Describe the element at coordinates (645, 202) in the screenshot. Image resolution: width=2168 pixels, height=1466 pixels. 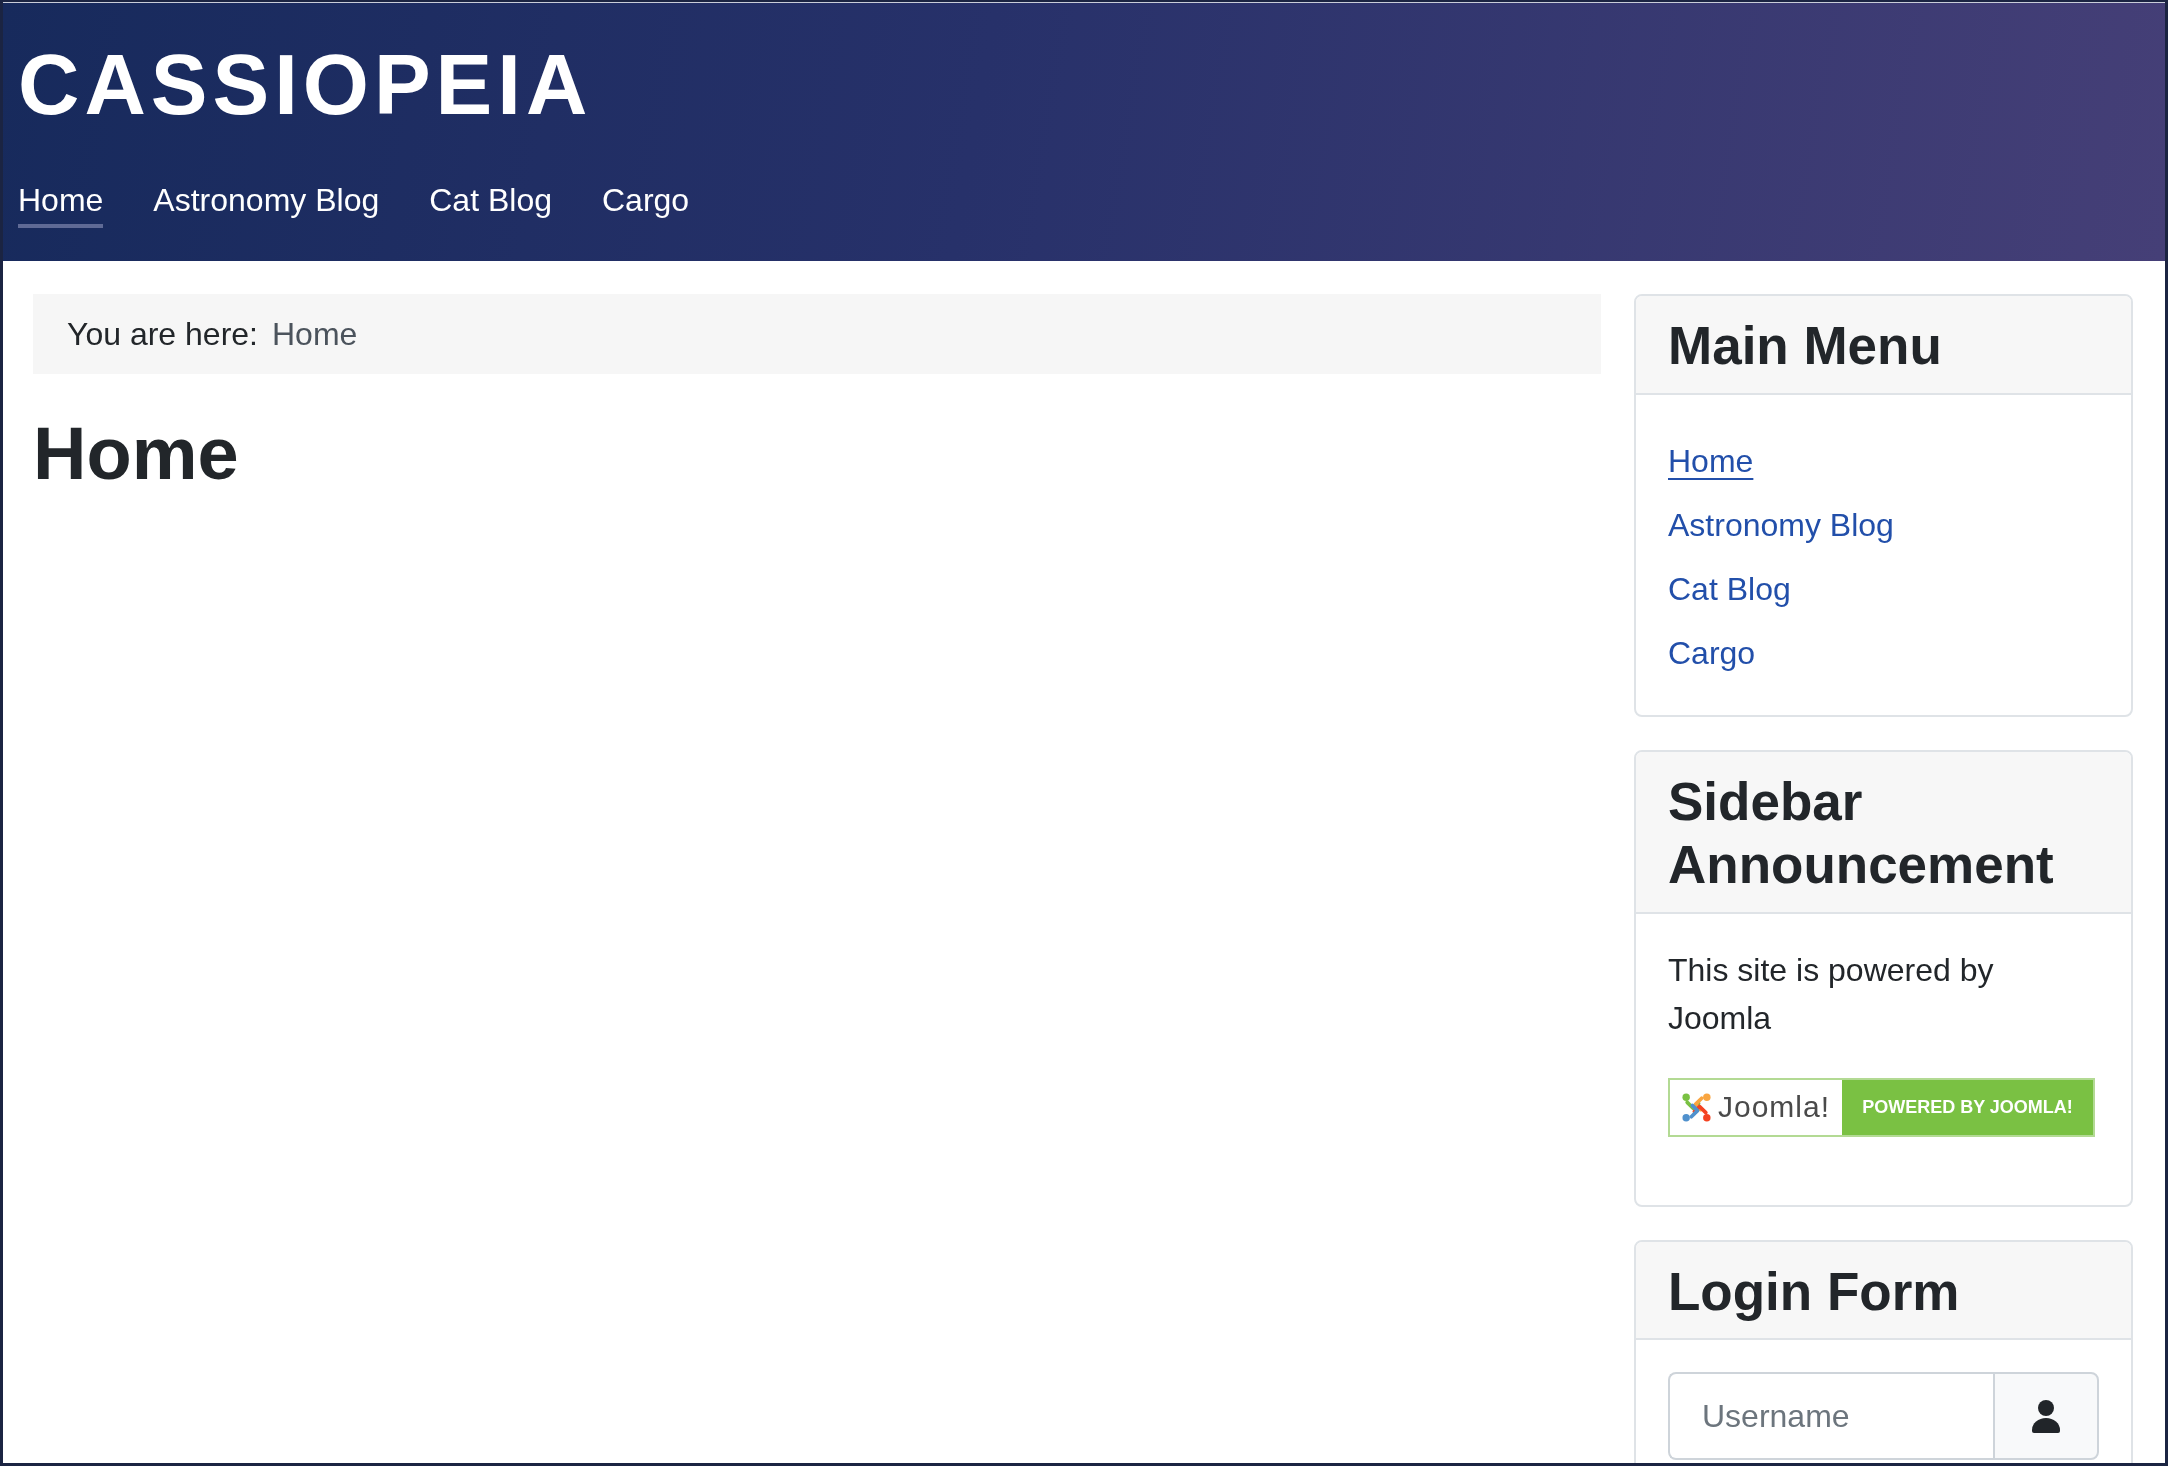
I see `nav-link: Cargo` at that location.